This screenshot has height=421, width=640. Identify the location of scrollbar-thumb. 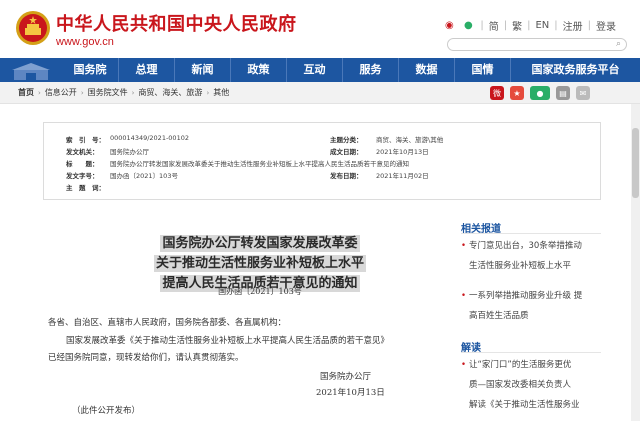
(635, 163).